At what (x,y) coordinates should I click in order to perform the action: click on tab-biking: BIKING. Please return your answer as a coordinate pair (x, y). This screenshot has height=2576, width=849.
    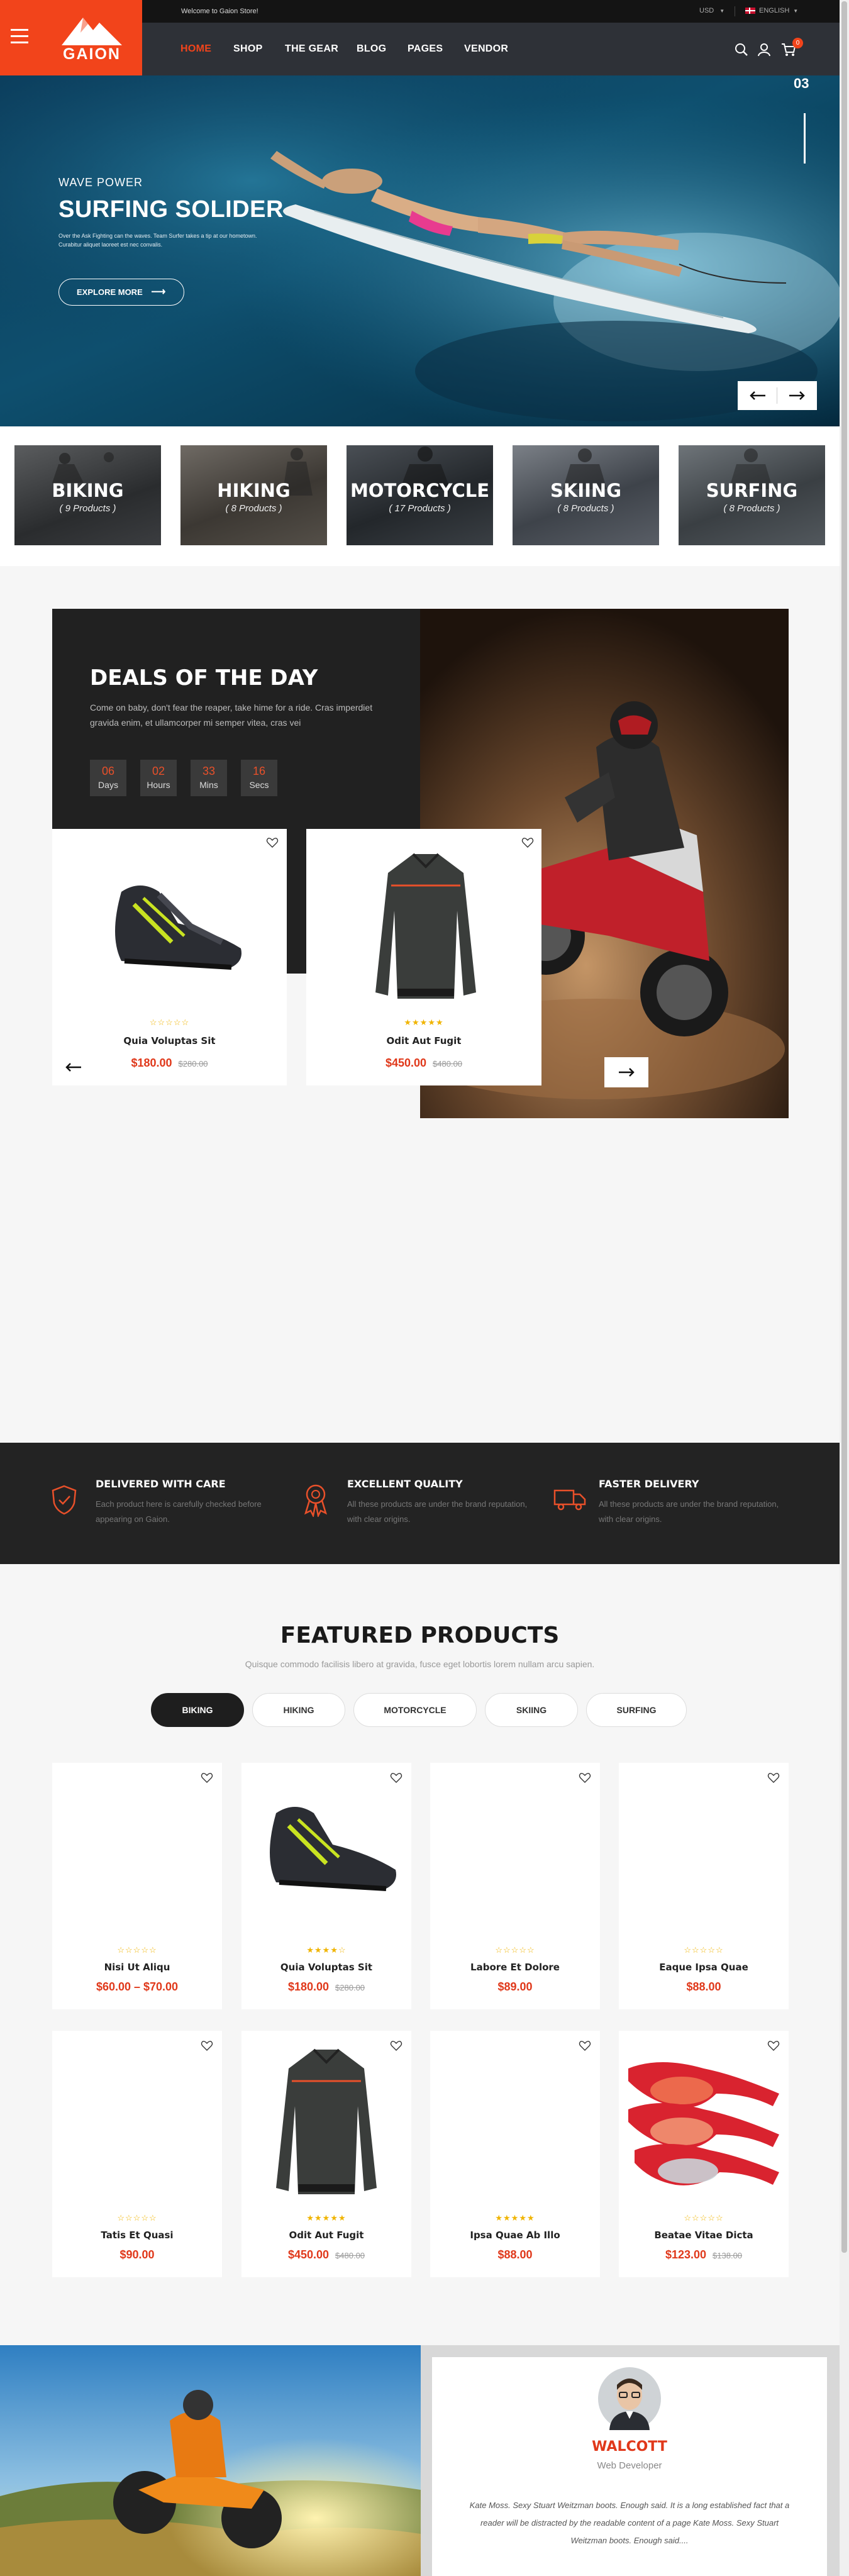
    Looking at the image, I should click on (198, 1710).